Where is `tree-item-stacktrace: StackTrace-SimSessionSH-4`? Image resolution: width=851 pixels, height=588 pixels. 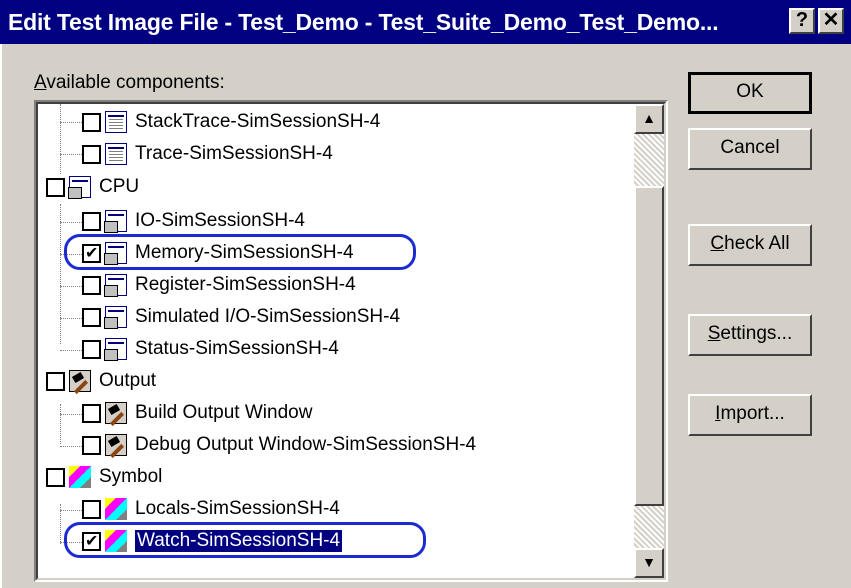
tree-item-stacktrace: StackTrace-SimSessionSH-4 is located at coordinates (231, 122).